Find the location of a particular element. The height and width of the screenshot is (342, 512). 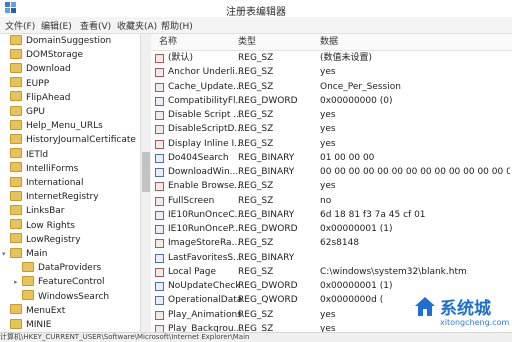

tree-item: EUPP is located at coordinates (25, 84).